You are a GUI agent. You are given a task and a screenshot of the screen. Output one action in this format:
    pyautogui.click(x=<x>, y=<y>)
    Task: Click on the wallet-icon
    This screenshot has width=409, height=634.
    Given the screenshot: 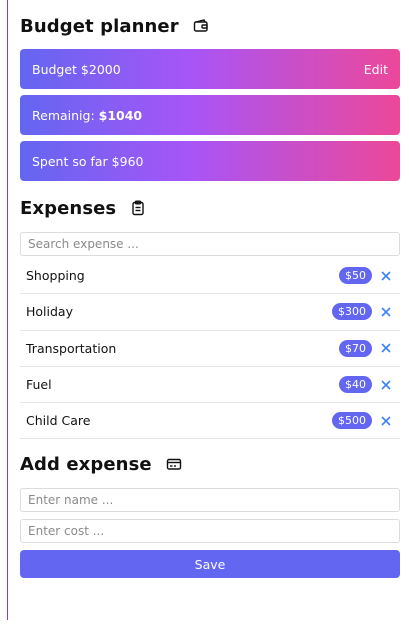 What is the action you would take?
    pyautogui.click(x=201, y=26)
    